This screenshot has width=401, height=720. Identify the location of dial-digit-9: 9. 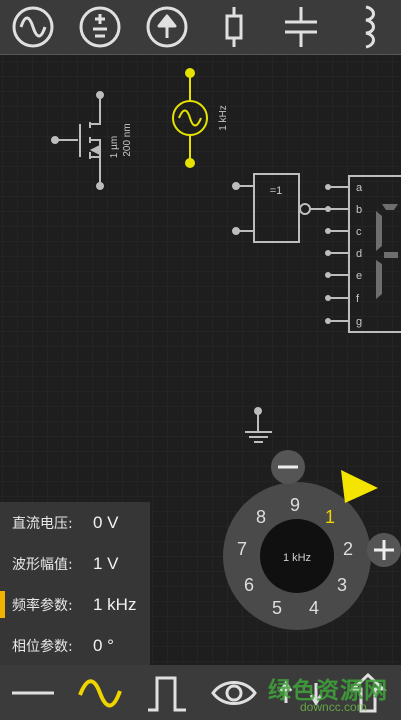
(295, 505).